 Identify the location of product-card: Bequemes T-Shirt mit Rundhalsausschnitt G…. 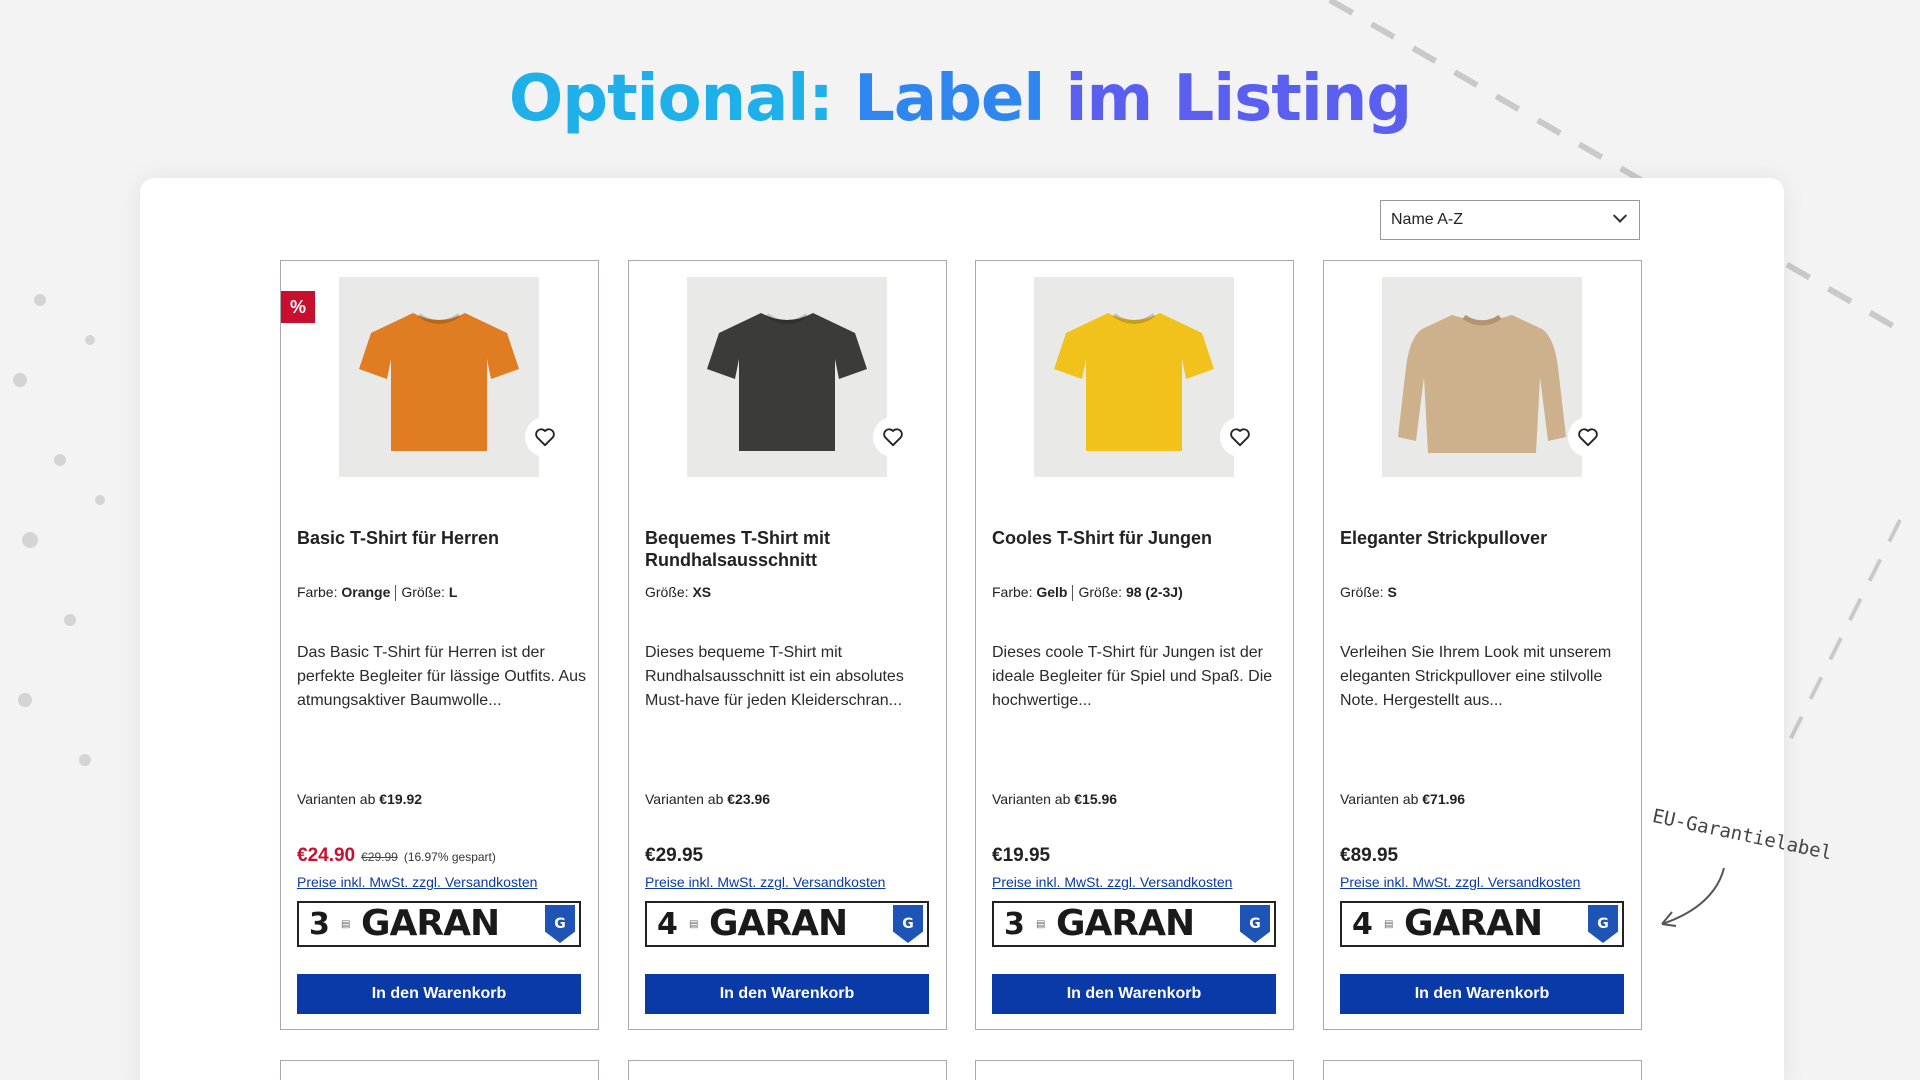
(787, 645).